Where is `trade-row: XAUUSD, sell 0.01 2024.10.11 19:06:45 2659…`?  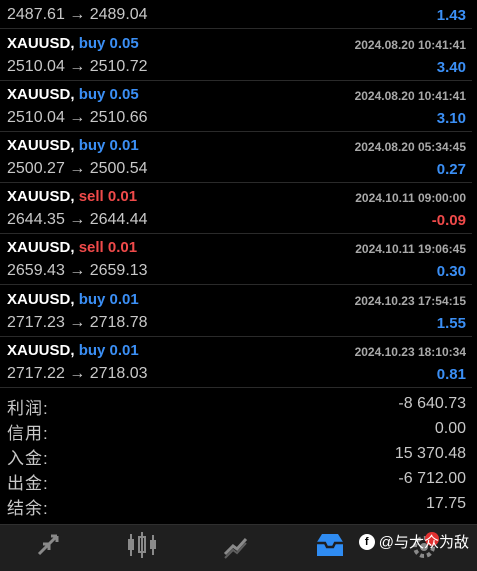
trade-row: XAUUSD, sell 0.01 2024.10.11 19:06:45 2659… is located at coordinates (236, 259).